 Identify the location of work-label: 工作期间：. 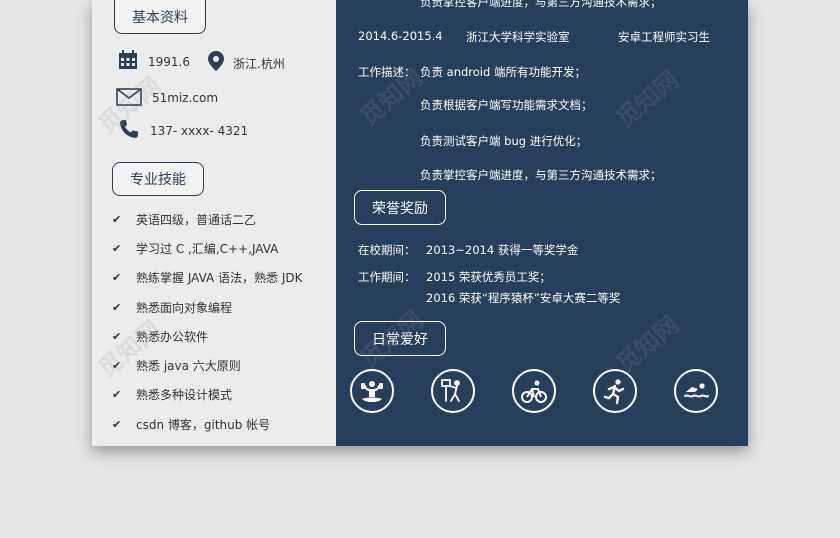
(387, 277).